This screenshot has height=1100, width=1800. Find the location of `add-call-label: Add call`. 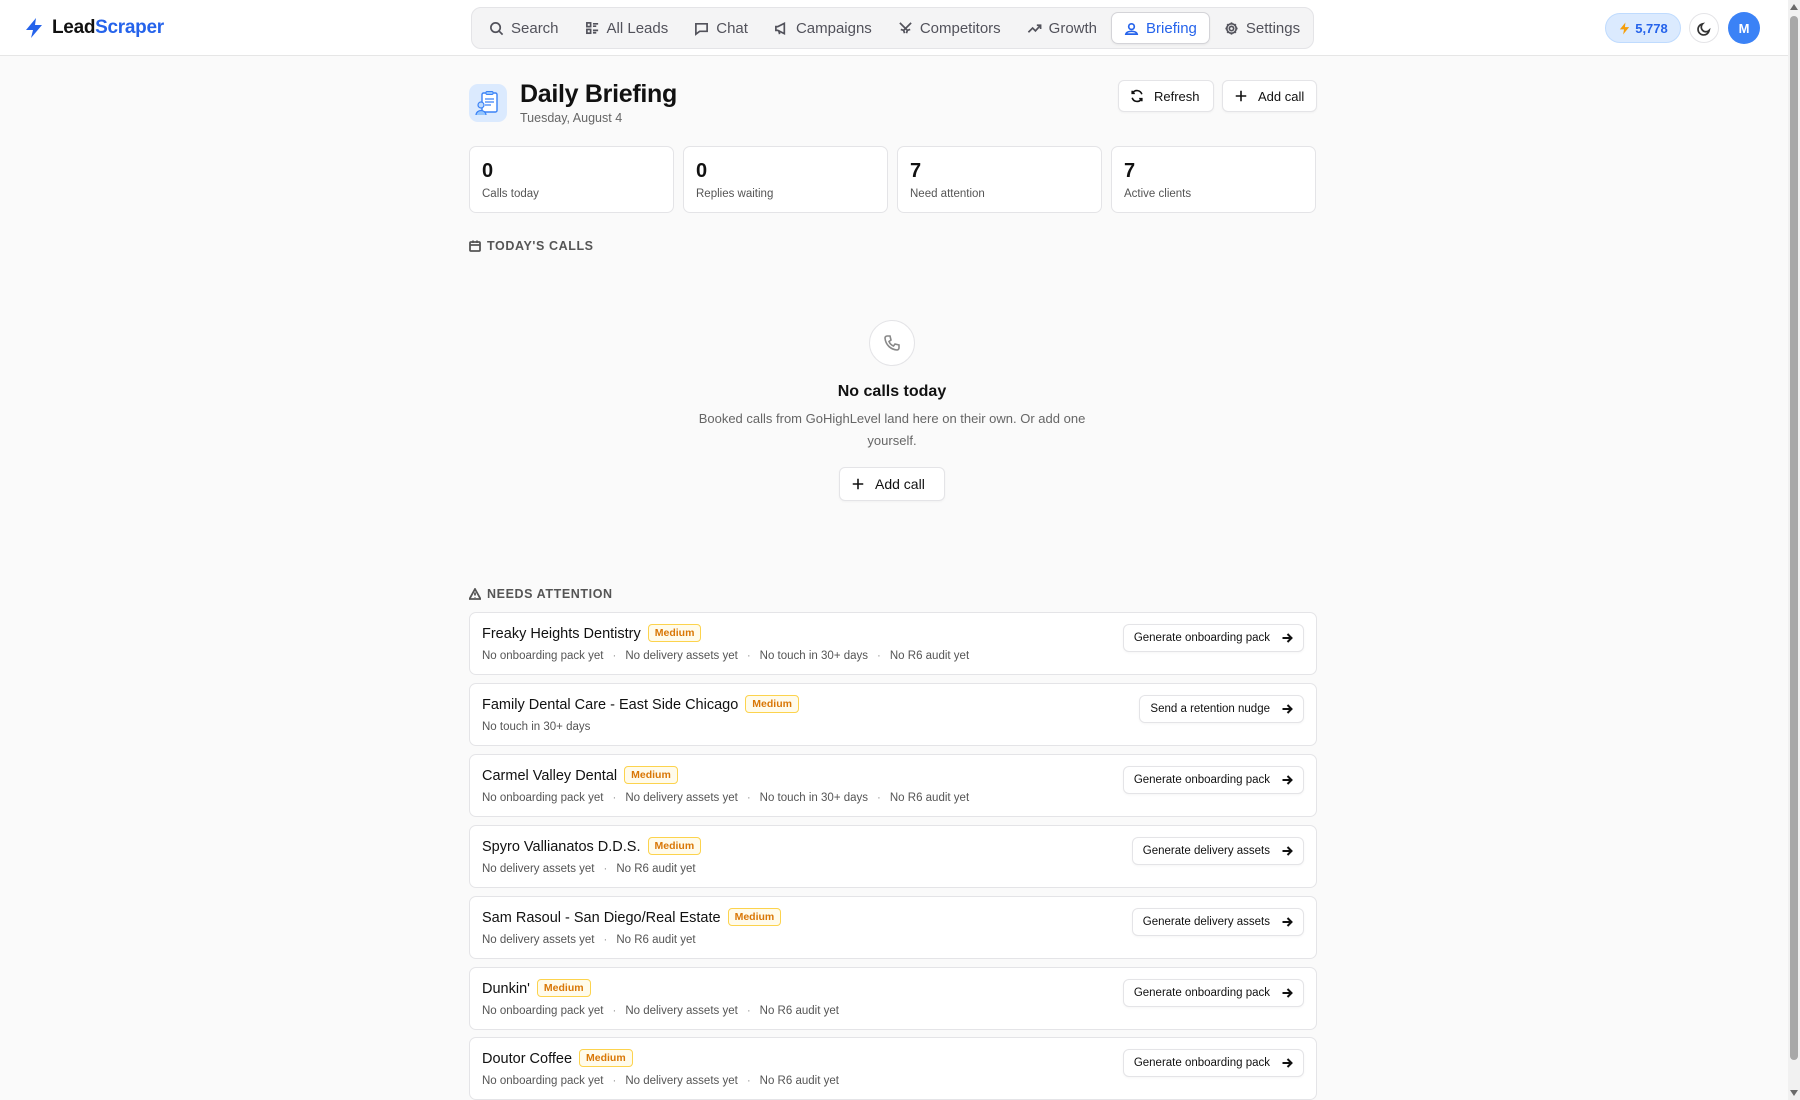

add-call-label: Add call is located at coordinates (1281, 96).